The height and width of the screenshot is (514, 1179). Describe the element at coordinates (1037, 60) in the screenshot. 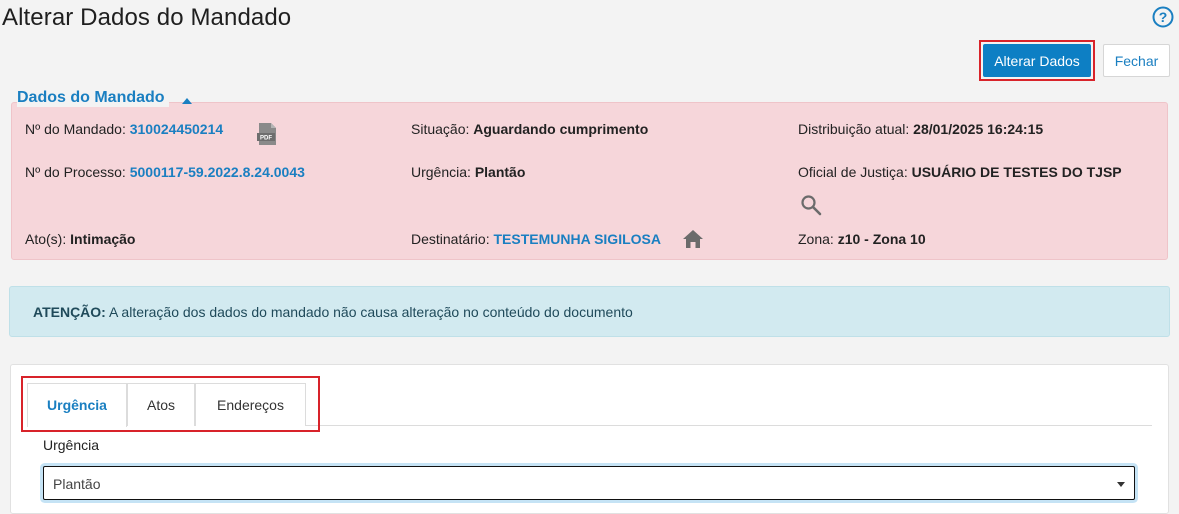

I see `alterar-dados-button: Alterar Dados` at that location.